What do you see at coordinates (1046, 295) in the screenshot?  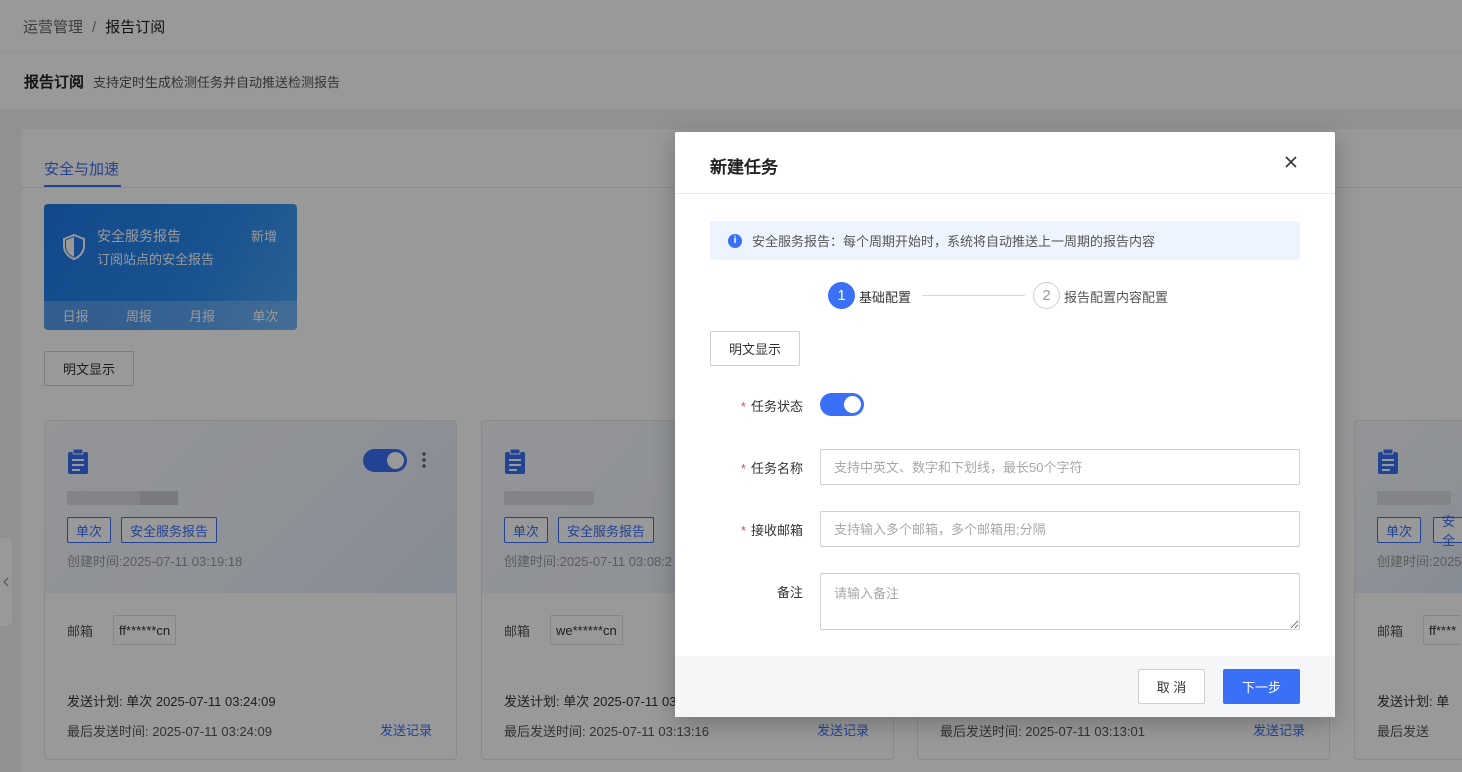 I see `step-2-indicator: 2` at bounding box center [1046, 295].